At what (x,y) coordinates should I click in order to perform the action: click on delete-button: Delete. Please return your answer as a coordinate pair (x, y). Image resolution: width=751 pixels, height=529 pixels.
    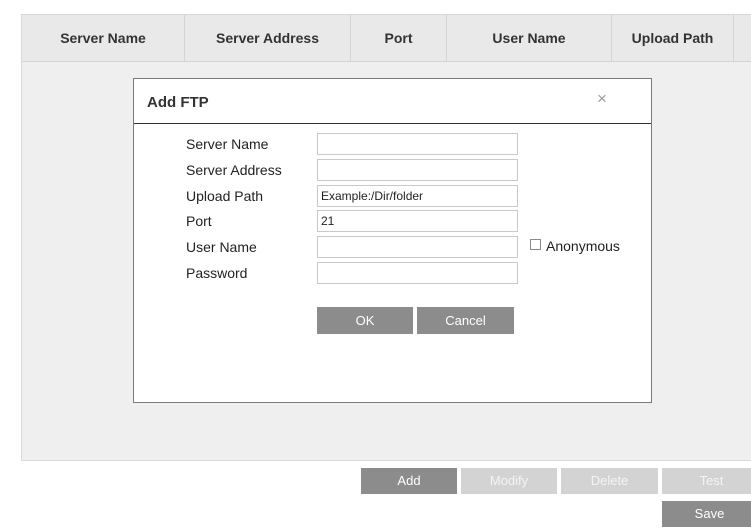
    Looking at the image, I should click on (609, 481).